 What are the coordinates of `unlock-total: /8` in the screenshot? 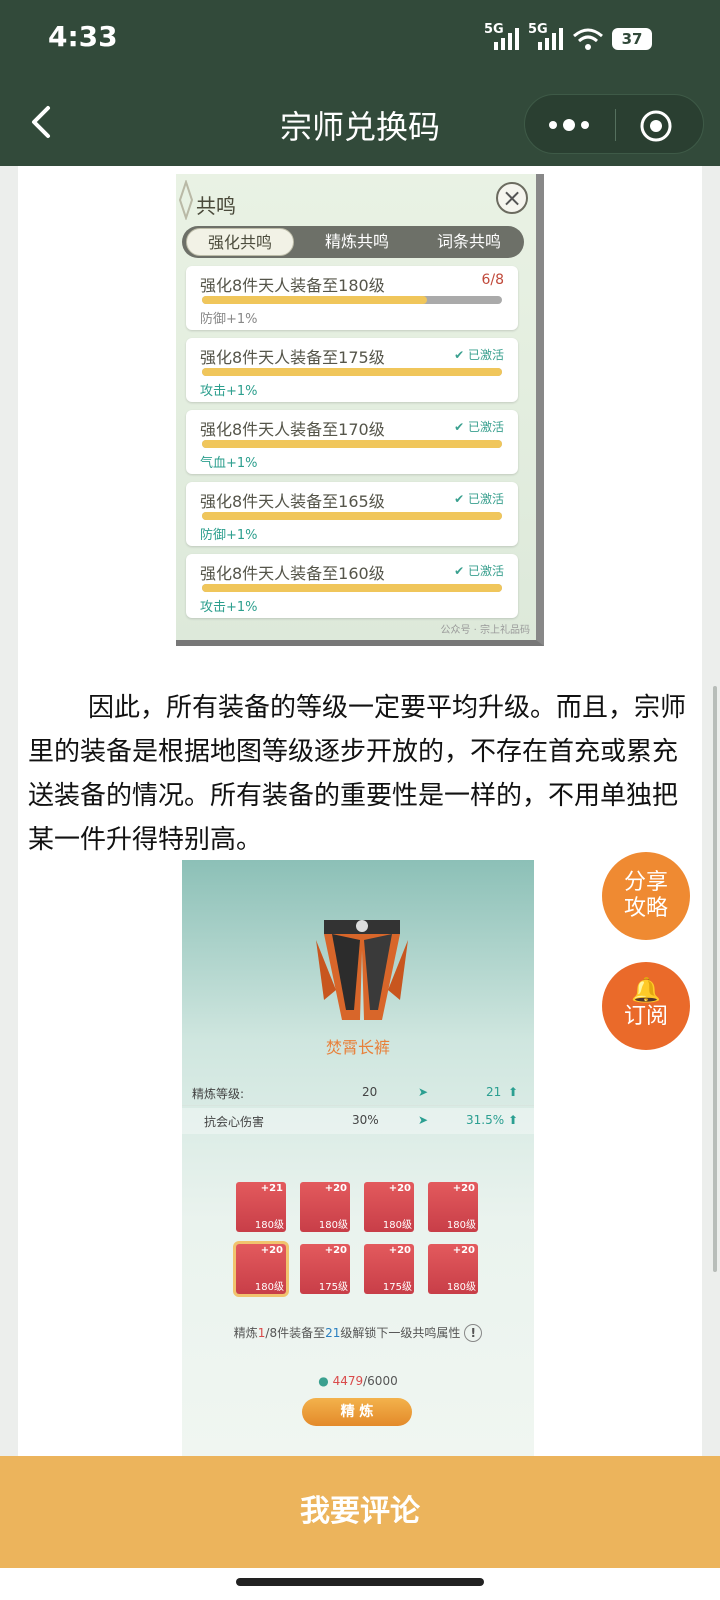 It's located at (271, 1333).